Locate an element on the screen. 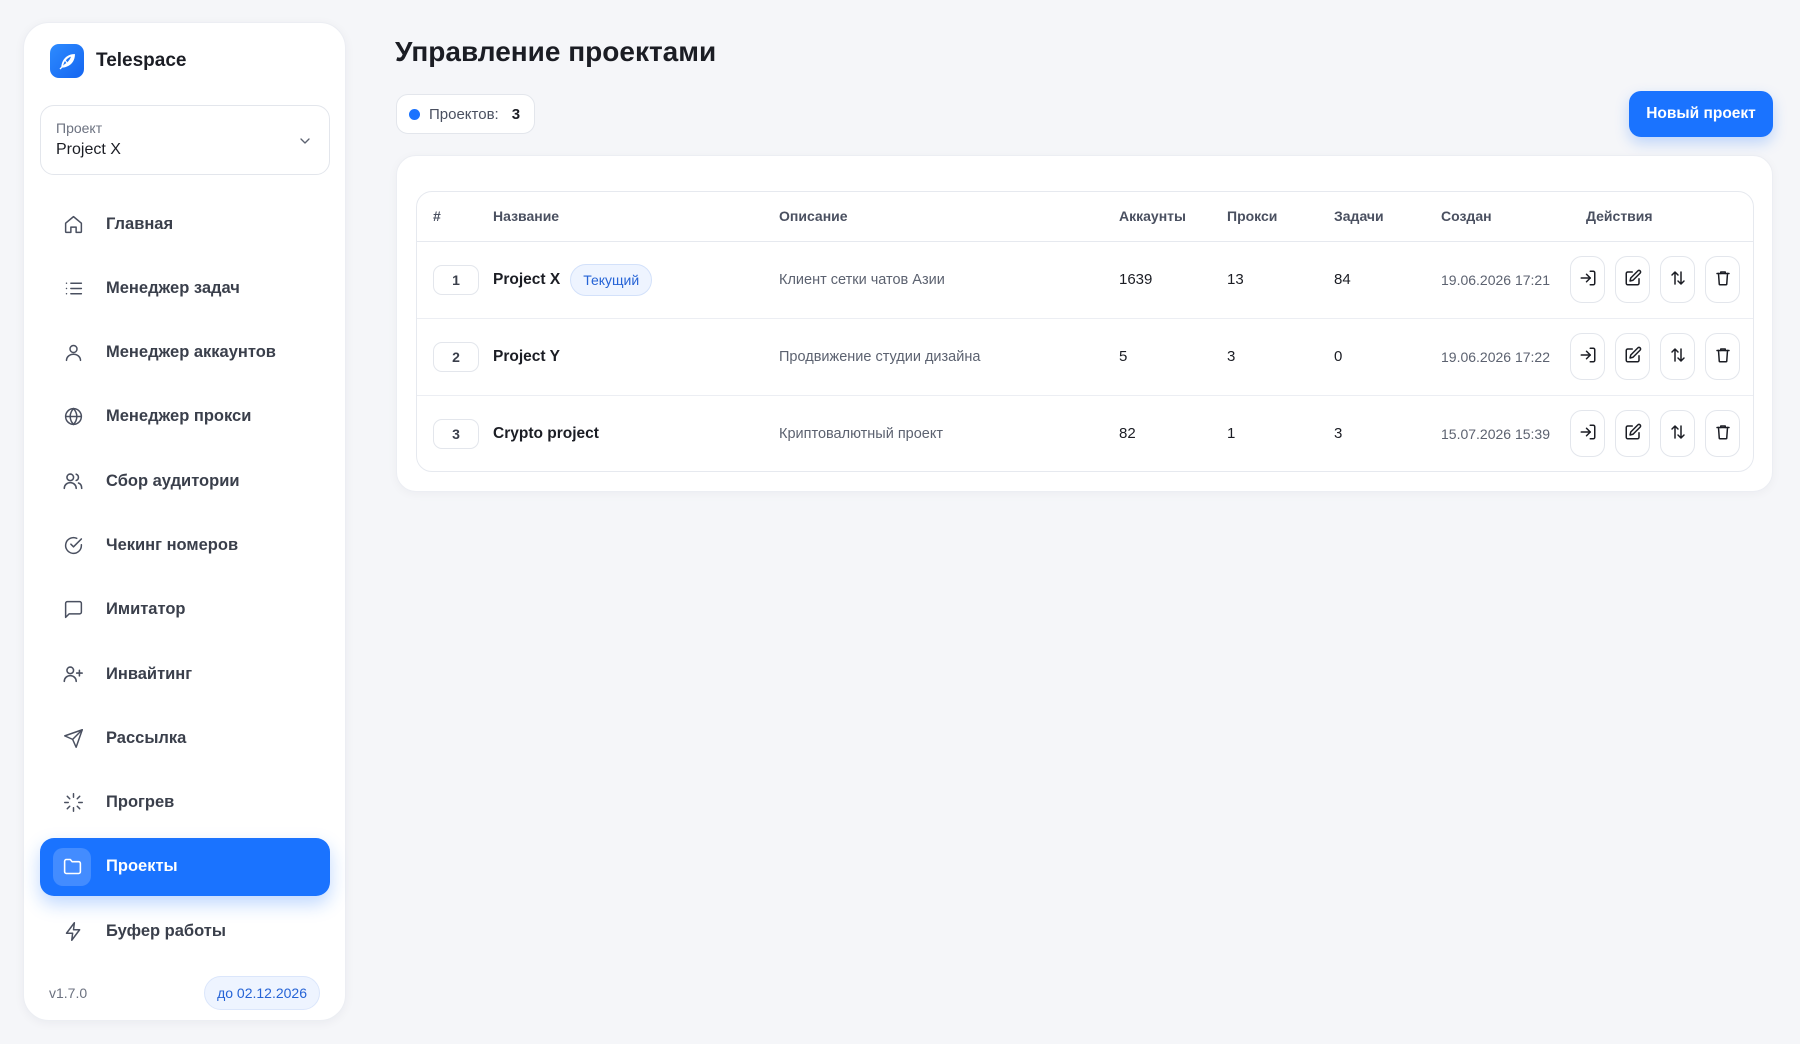 The width and height of the screenshot is (1800, 1044). sidebar-item-label: Буфер работы is located at coordinates (166, 930).